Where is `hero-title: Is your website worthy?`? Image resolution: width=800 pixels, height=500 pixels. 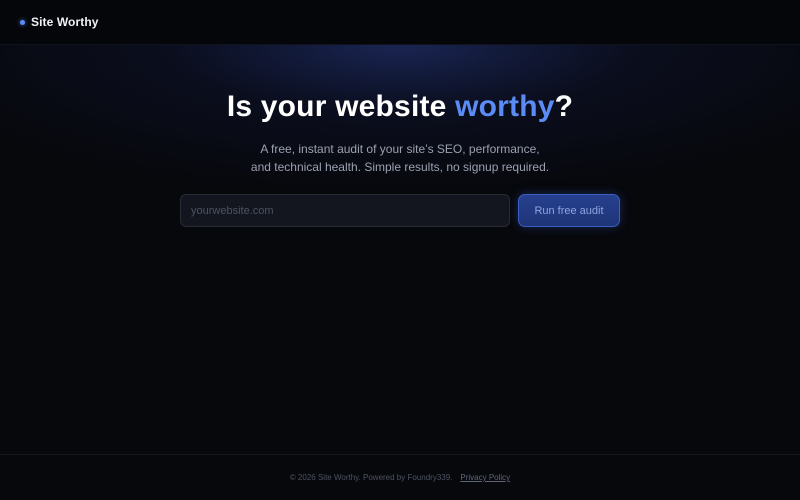
hero-title: Is your website worthy? is located at coordinates (400, 107).